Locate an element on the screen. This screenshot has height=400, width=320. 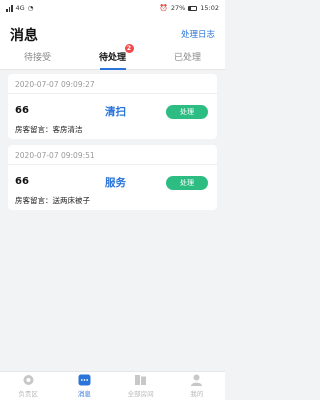
tab-label: 已处理 is located at coordinates (187, 58).